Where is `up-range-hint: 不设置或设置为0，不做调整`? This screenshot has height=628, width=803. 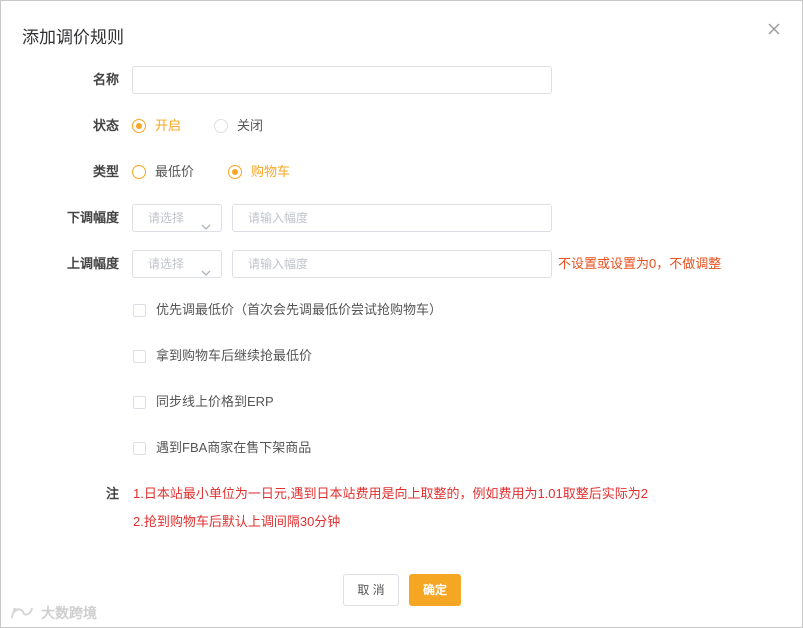 up-range-hint: 不设置或设置为0，不做调整 is located at coordinates (640, 263).